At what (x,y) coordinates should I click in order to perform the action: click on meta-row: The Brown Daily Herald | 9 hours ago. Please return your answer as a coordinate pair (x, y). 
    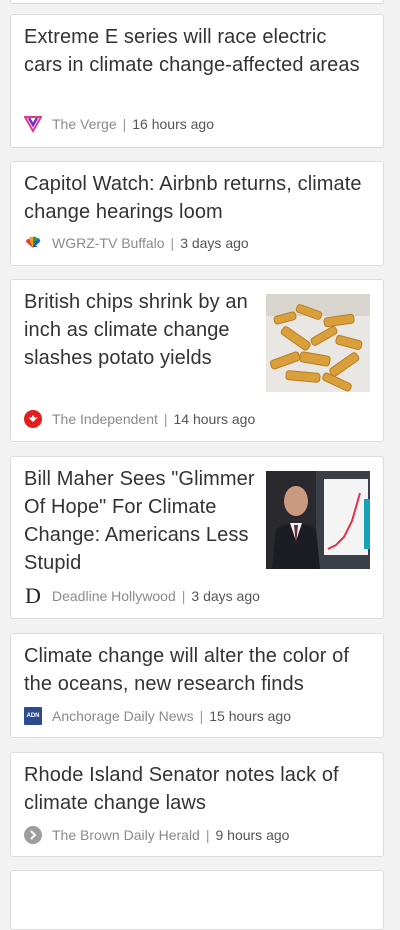
    Looking at the image, I should click on (156, 835).